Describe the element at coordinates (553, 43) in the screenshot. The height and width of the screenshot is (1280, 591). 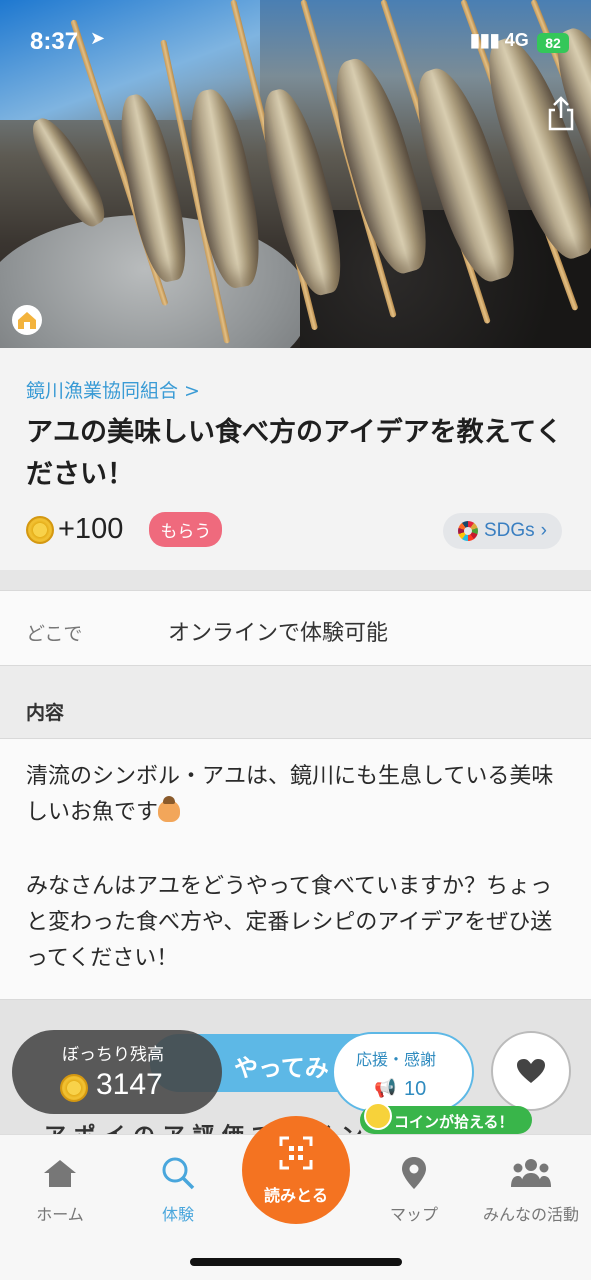
I see `battery-indicator: 82` at that location.